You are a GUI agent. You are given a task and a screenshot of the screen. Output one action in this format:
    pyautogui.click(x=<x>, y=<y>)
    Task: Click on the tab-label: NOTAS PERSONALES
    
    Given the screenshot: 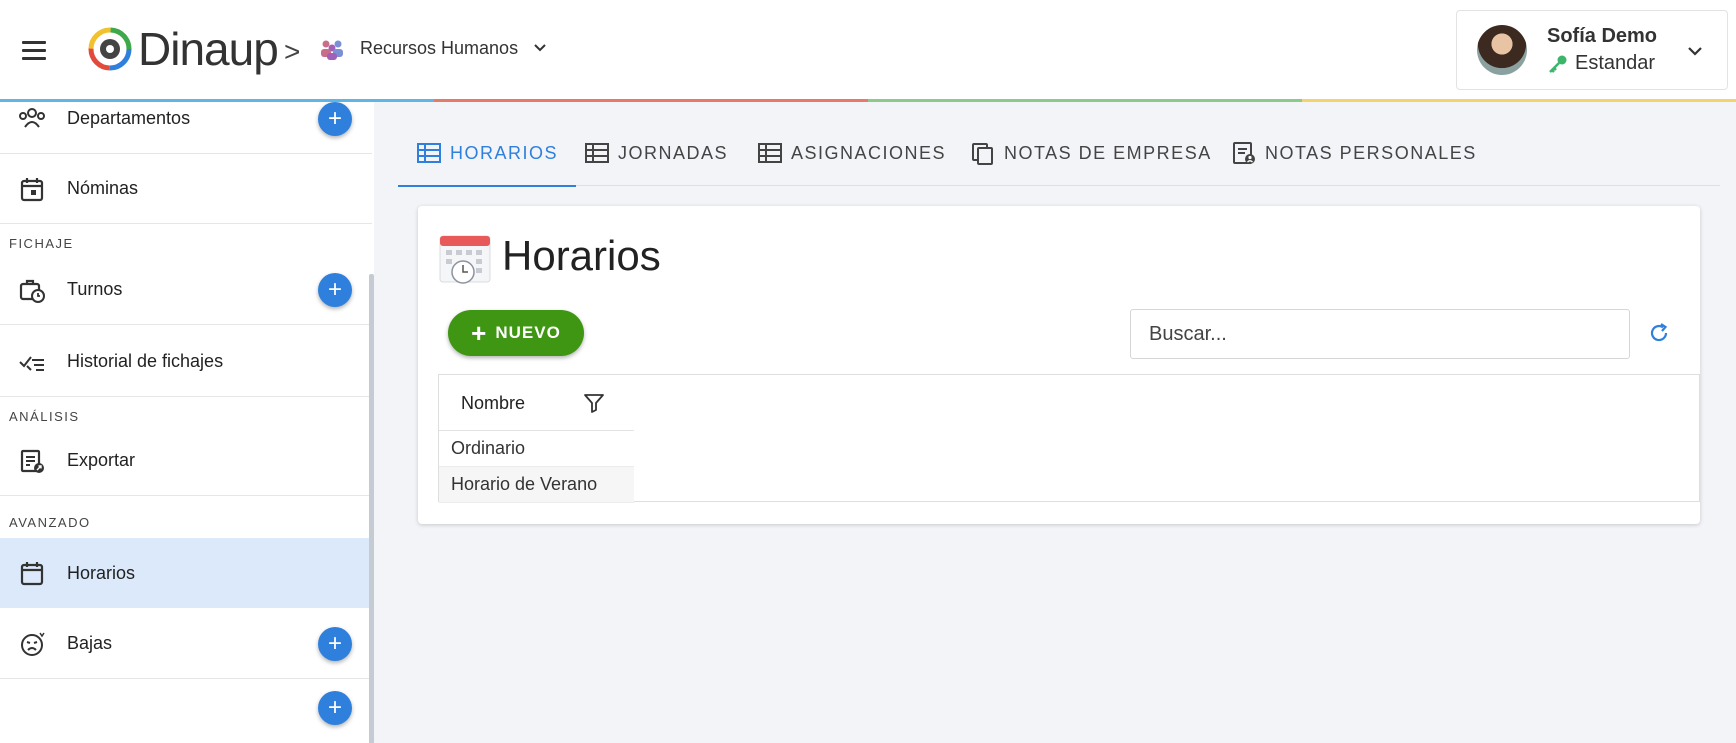 What is the action you would take?
    pyautogui.click(x=1371, y=152)
    